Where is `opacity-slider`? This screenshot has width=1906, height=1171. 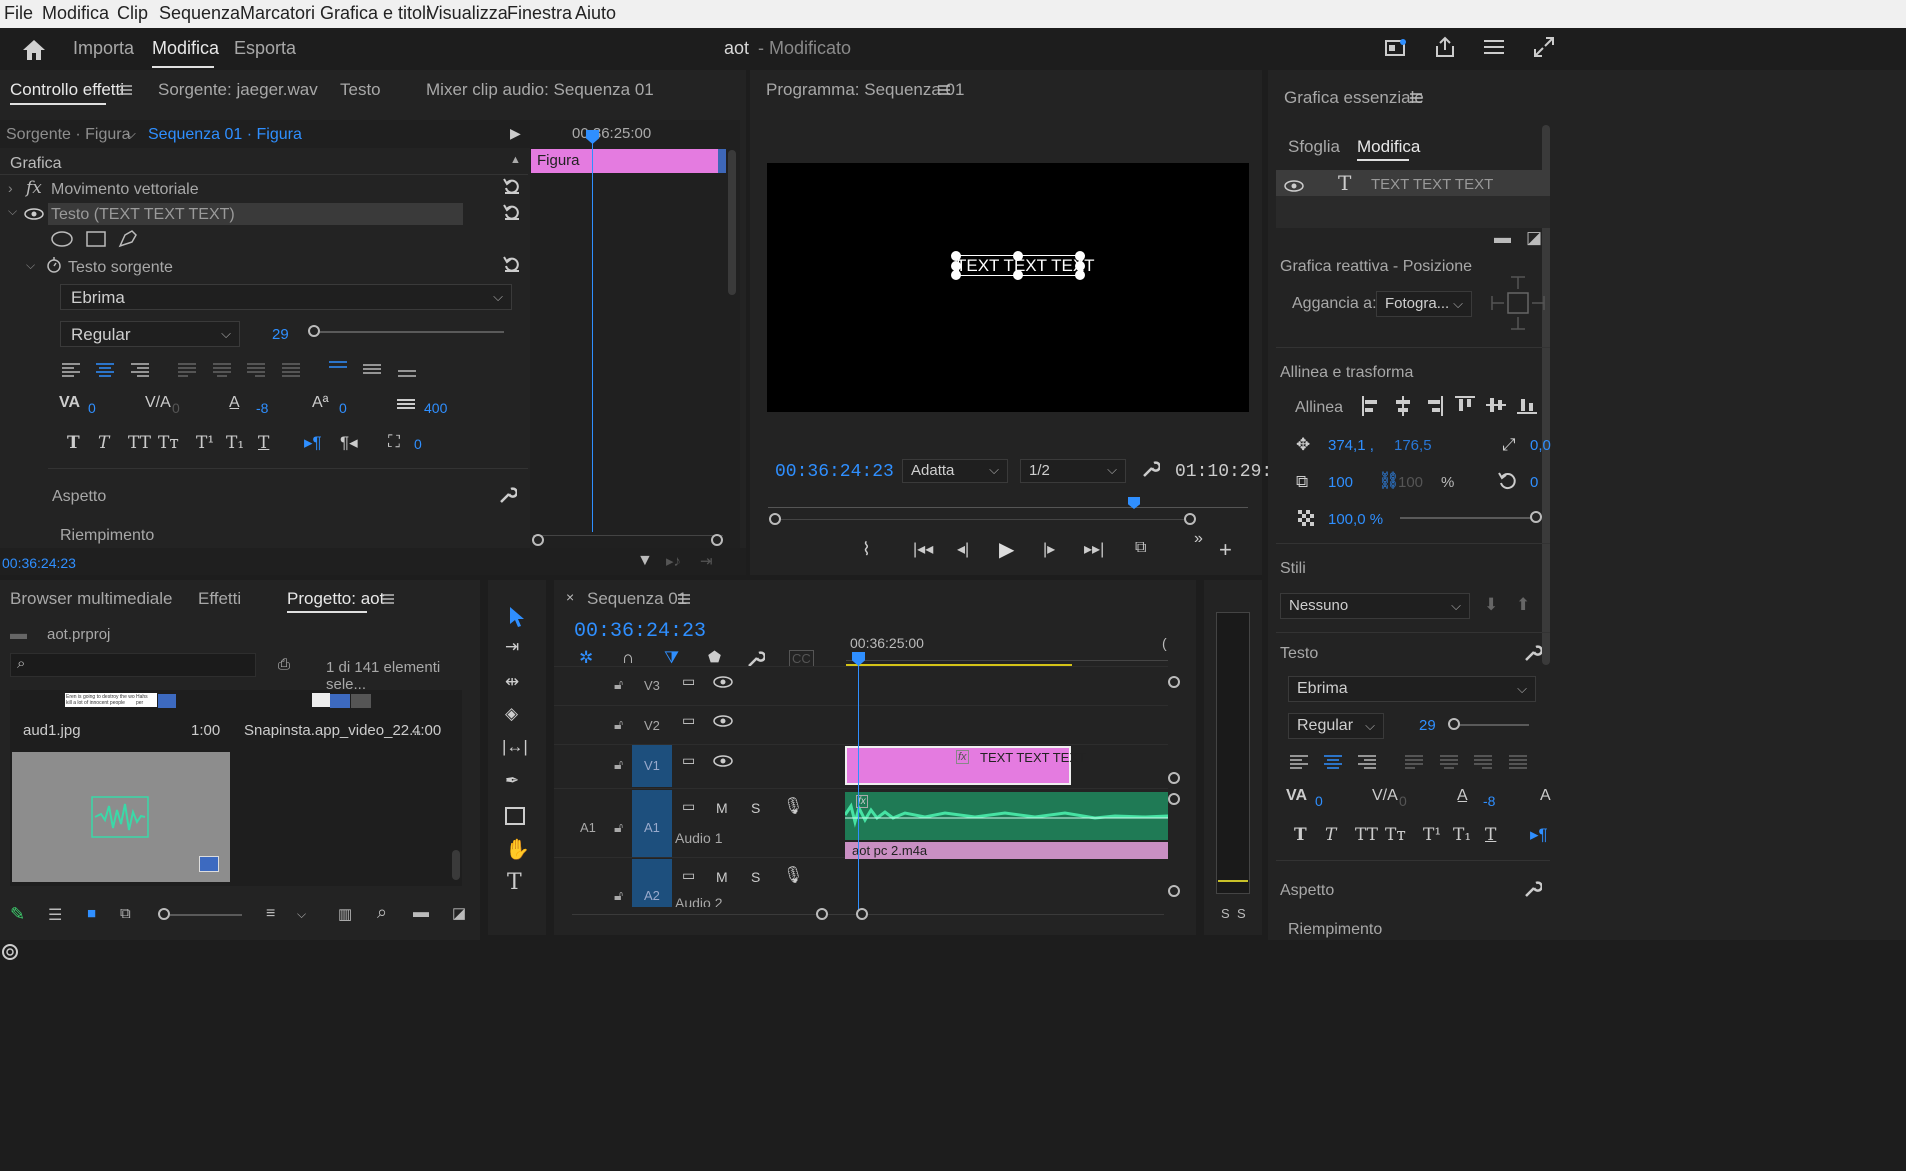 opacity-slider is located at coordinates (1468, 518).